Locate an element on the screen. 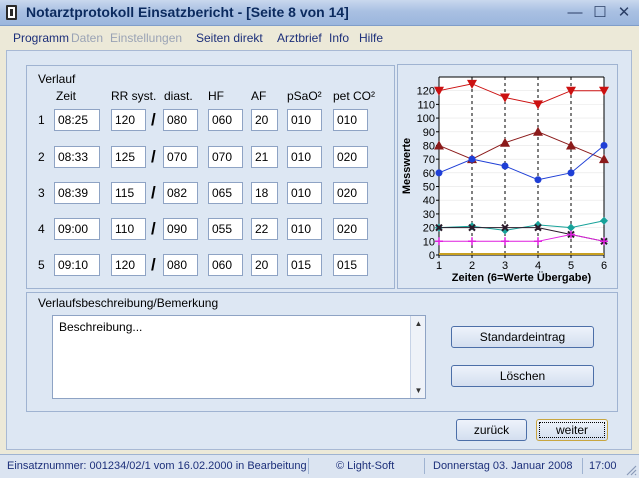 The height and width of the screenshot is (478, 639). y-tick-label: 120 is located at coordinates (426, 92).